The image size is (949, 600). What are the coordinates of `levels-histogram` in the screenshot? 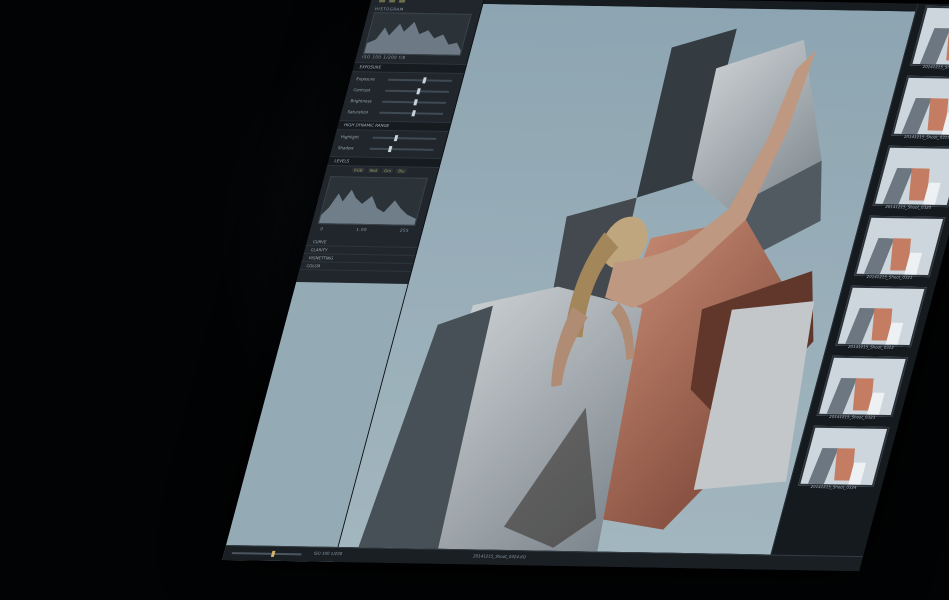 It's located at (372, 201).